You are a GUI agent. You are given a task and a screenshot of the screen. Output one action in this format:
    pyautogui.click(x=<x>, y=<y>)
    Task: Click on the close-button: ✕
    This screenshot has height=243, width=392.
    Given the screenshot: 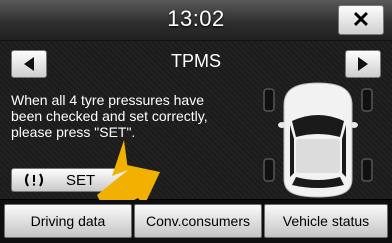 What is the action you would take?
    pyautogui.click(x=361, y=20)
    